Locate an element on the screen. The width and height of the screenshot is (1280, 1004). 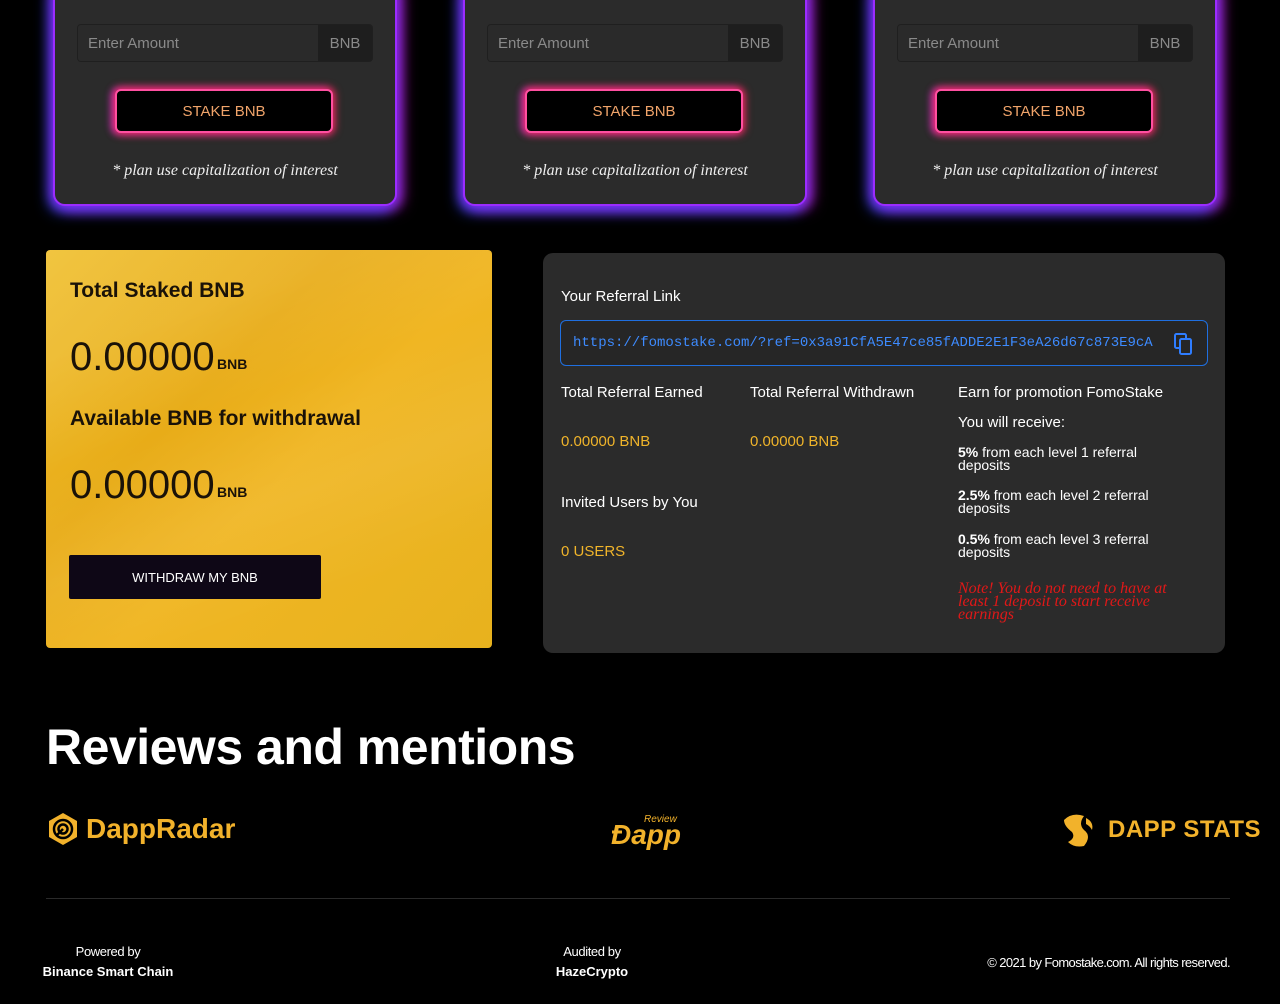
powered-by-value: Binance Smart Chain is located at coordinates (108, 971).